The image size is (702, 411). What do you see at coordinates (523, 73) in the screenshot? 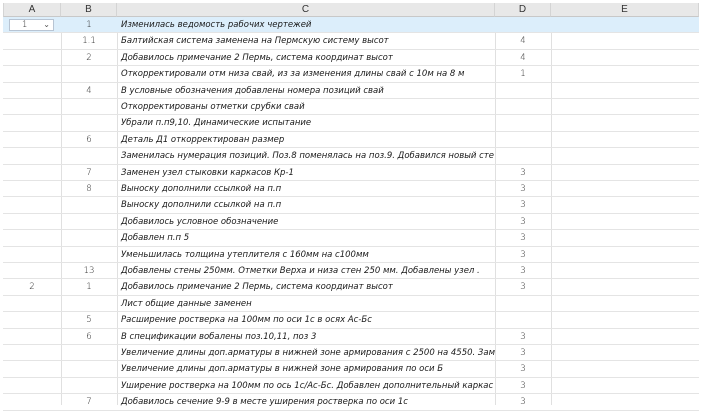
I see `cell-d: 1` at bounding box center [523, 73].